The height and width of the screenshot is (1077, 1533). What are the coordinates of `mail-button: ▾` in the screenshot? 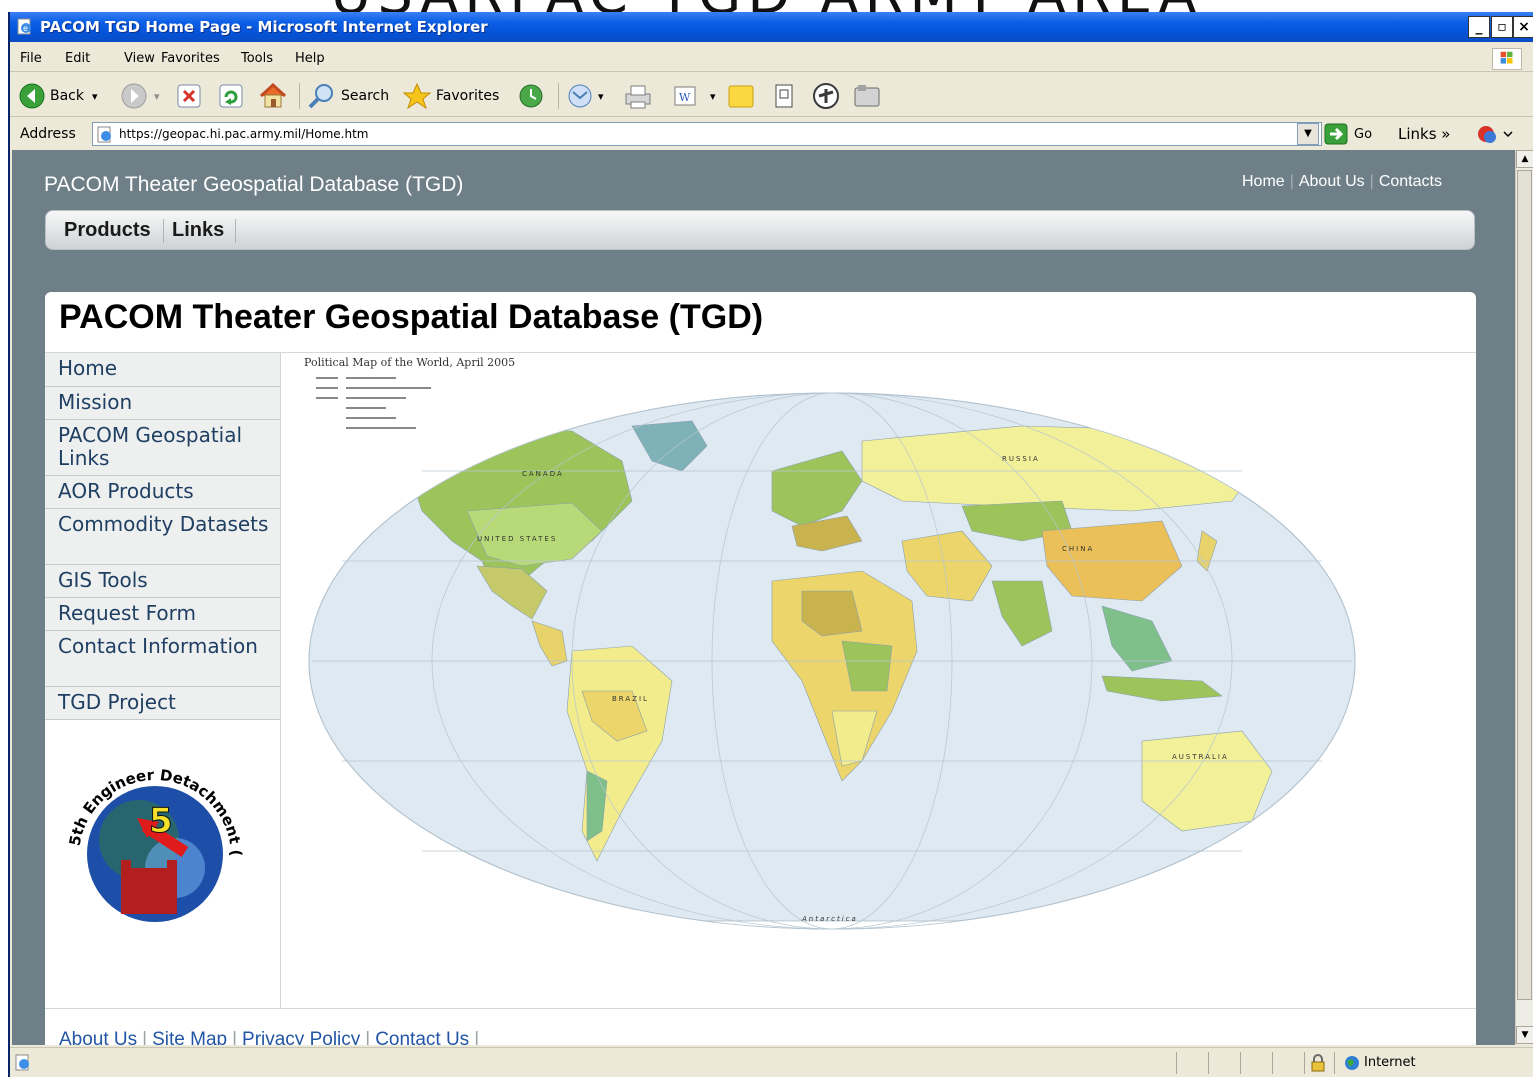 It's located at (585, 96).